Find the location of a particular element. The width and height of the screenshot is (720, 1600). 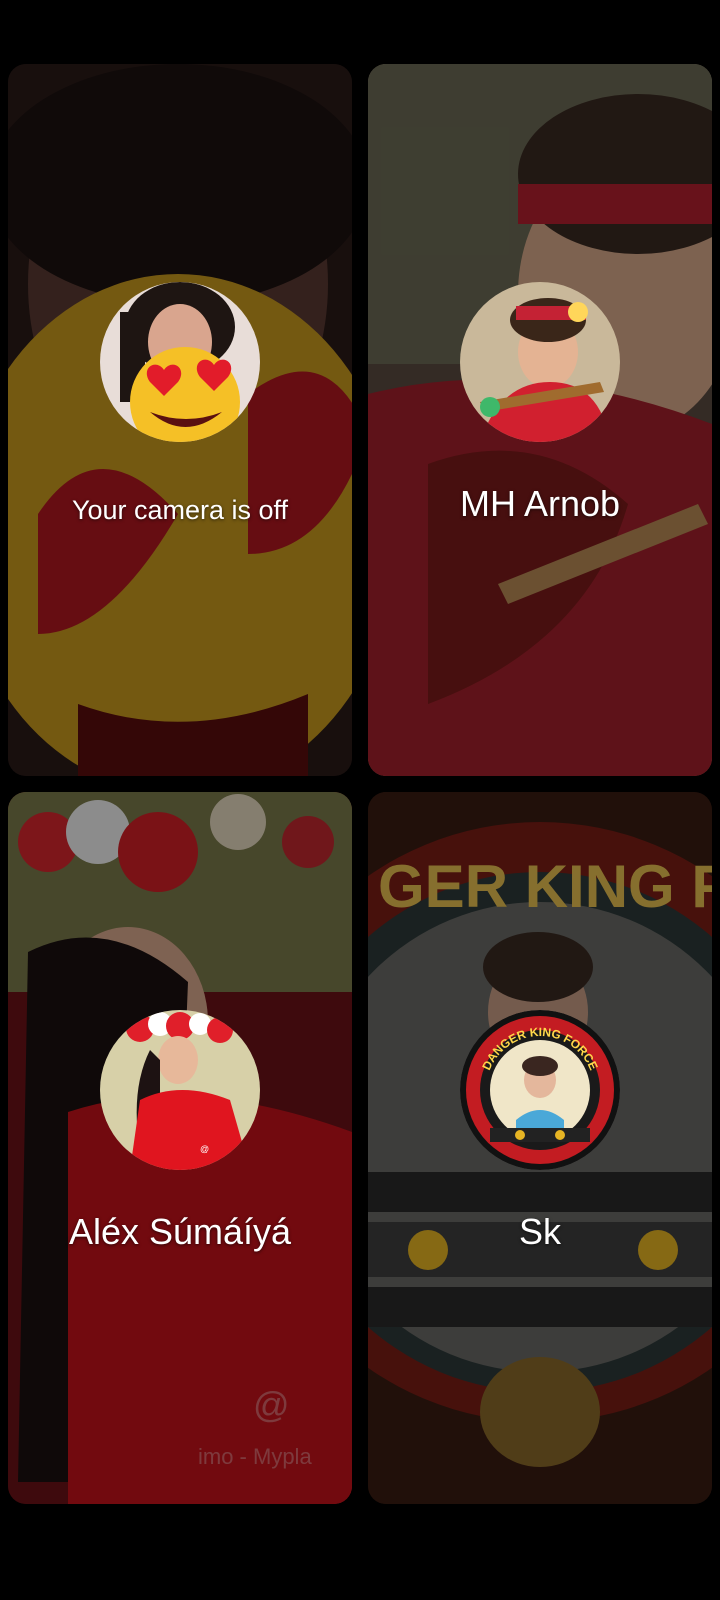

participant-avatar: DANGER KING FORCE is located at coordinates (540, 1090).